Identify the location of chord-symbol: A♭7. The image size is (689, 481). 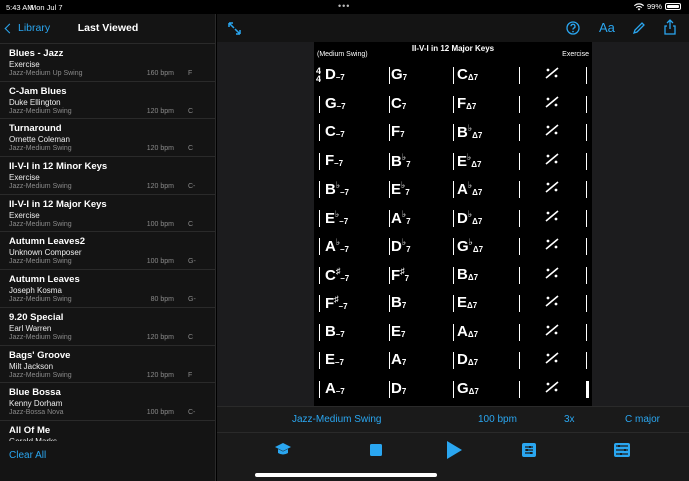
(401, 218).